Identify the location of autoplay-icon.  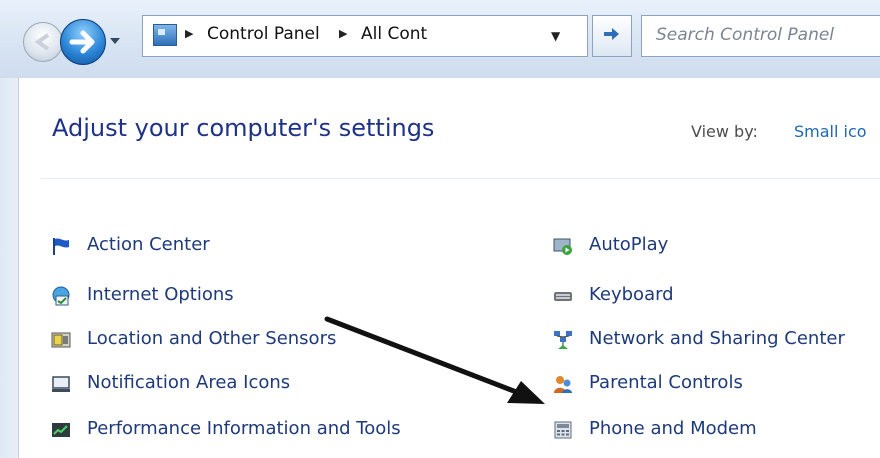
(562, 246).